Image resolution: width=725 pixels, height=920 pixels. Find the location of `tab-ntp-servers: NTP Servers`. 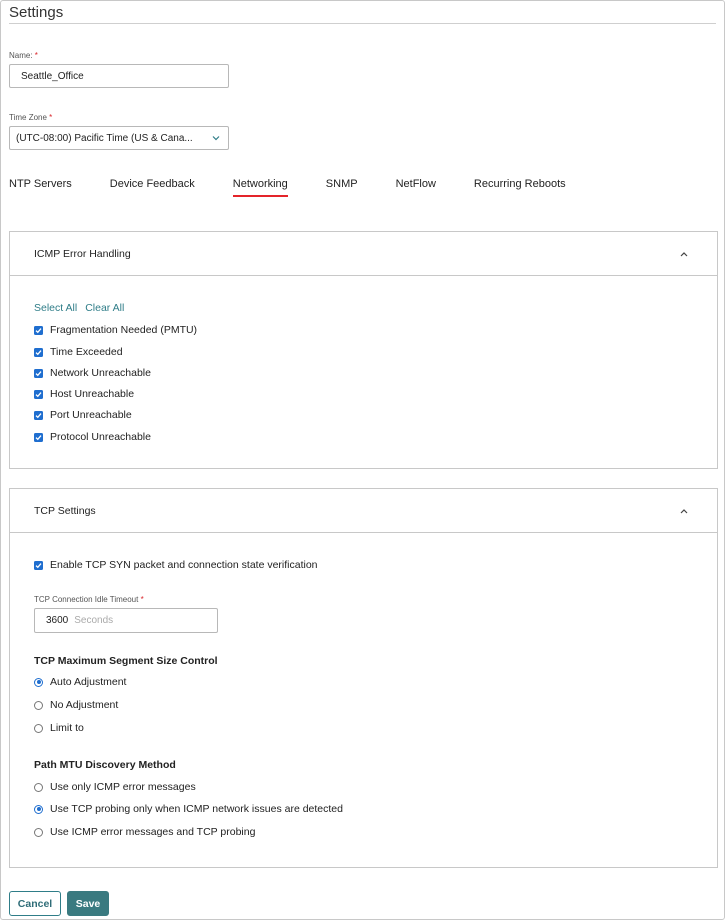

tab-ntp-servers: NTP Servers is located at coordinates (40, 189).